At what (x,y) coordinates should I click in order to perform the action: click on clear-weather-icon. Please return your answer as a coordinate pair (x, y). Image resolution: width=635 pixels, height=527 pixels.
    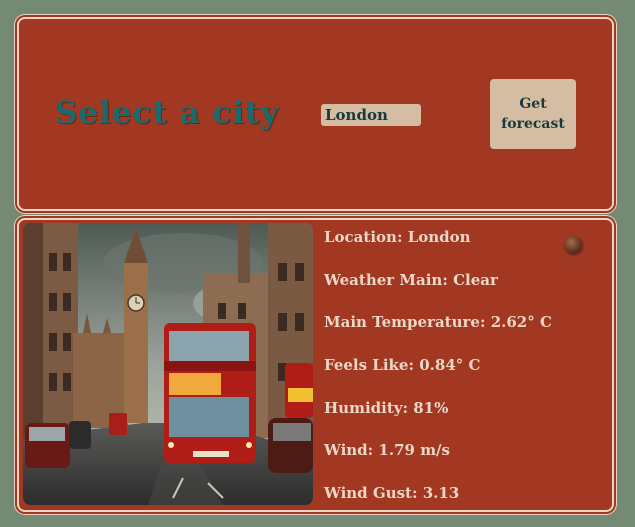
    Looking at the image, I should click on (573, 245).